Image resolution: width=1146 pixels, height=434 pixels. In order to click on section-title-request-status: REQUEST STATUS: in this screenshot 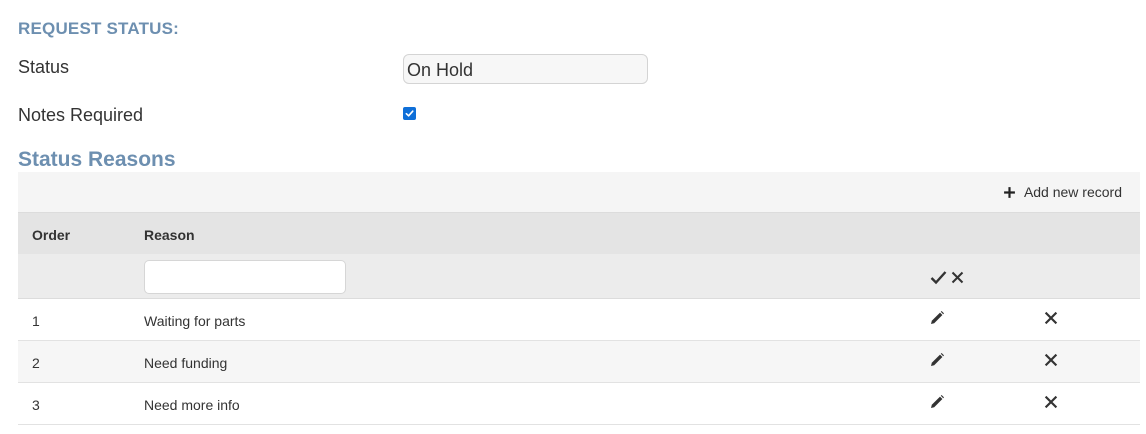, I will do `click(99, 28)`.